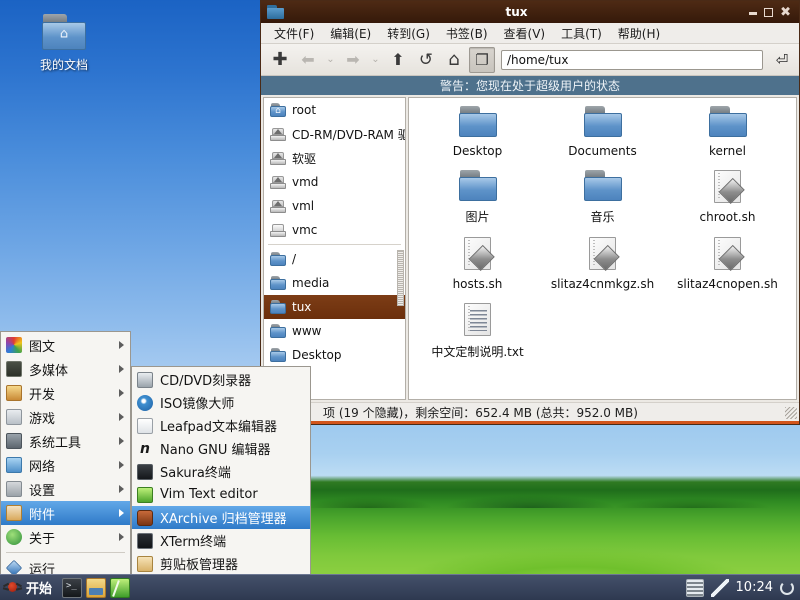 This screenshot has width=800, height=600. Describe the element at coordinates (221, 563) in the screenshot. I see `submenu-item-clipboard-manager: 剪贴板管理器` at that location.